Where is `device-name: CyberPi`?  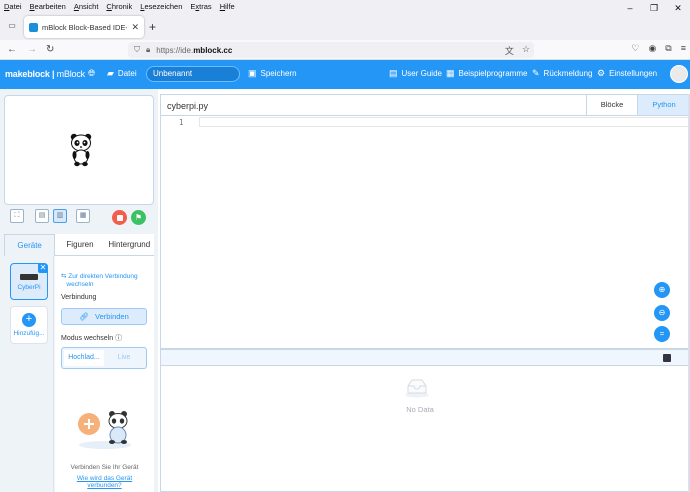 device-name: CyberPi is located at coordinates (29, 287).